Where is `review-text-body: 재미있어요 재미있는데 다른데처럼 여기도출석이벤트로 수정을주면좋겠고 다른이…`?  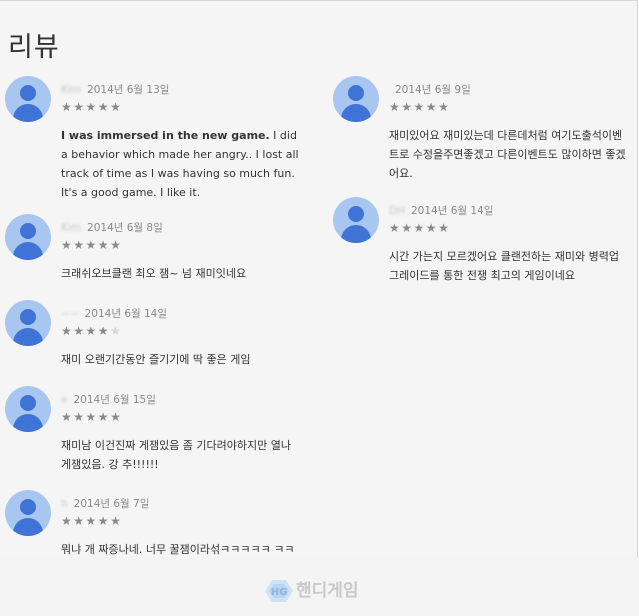
review-text-body: 재미있어요 재미있는데 다른데처럼 여기도출석이벤트로 수정을주면좋겠고 다른이… is located at coordinates (507, 154).